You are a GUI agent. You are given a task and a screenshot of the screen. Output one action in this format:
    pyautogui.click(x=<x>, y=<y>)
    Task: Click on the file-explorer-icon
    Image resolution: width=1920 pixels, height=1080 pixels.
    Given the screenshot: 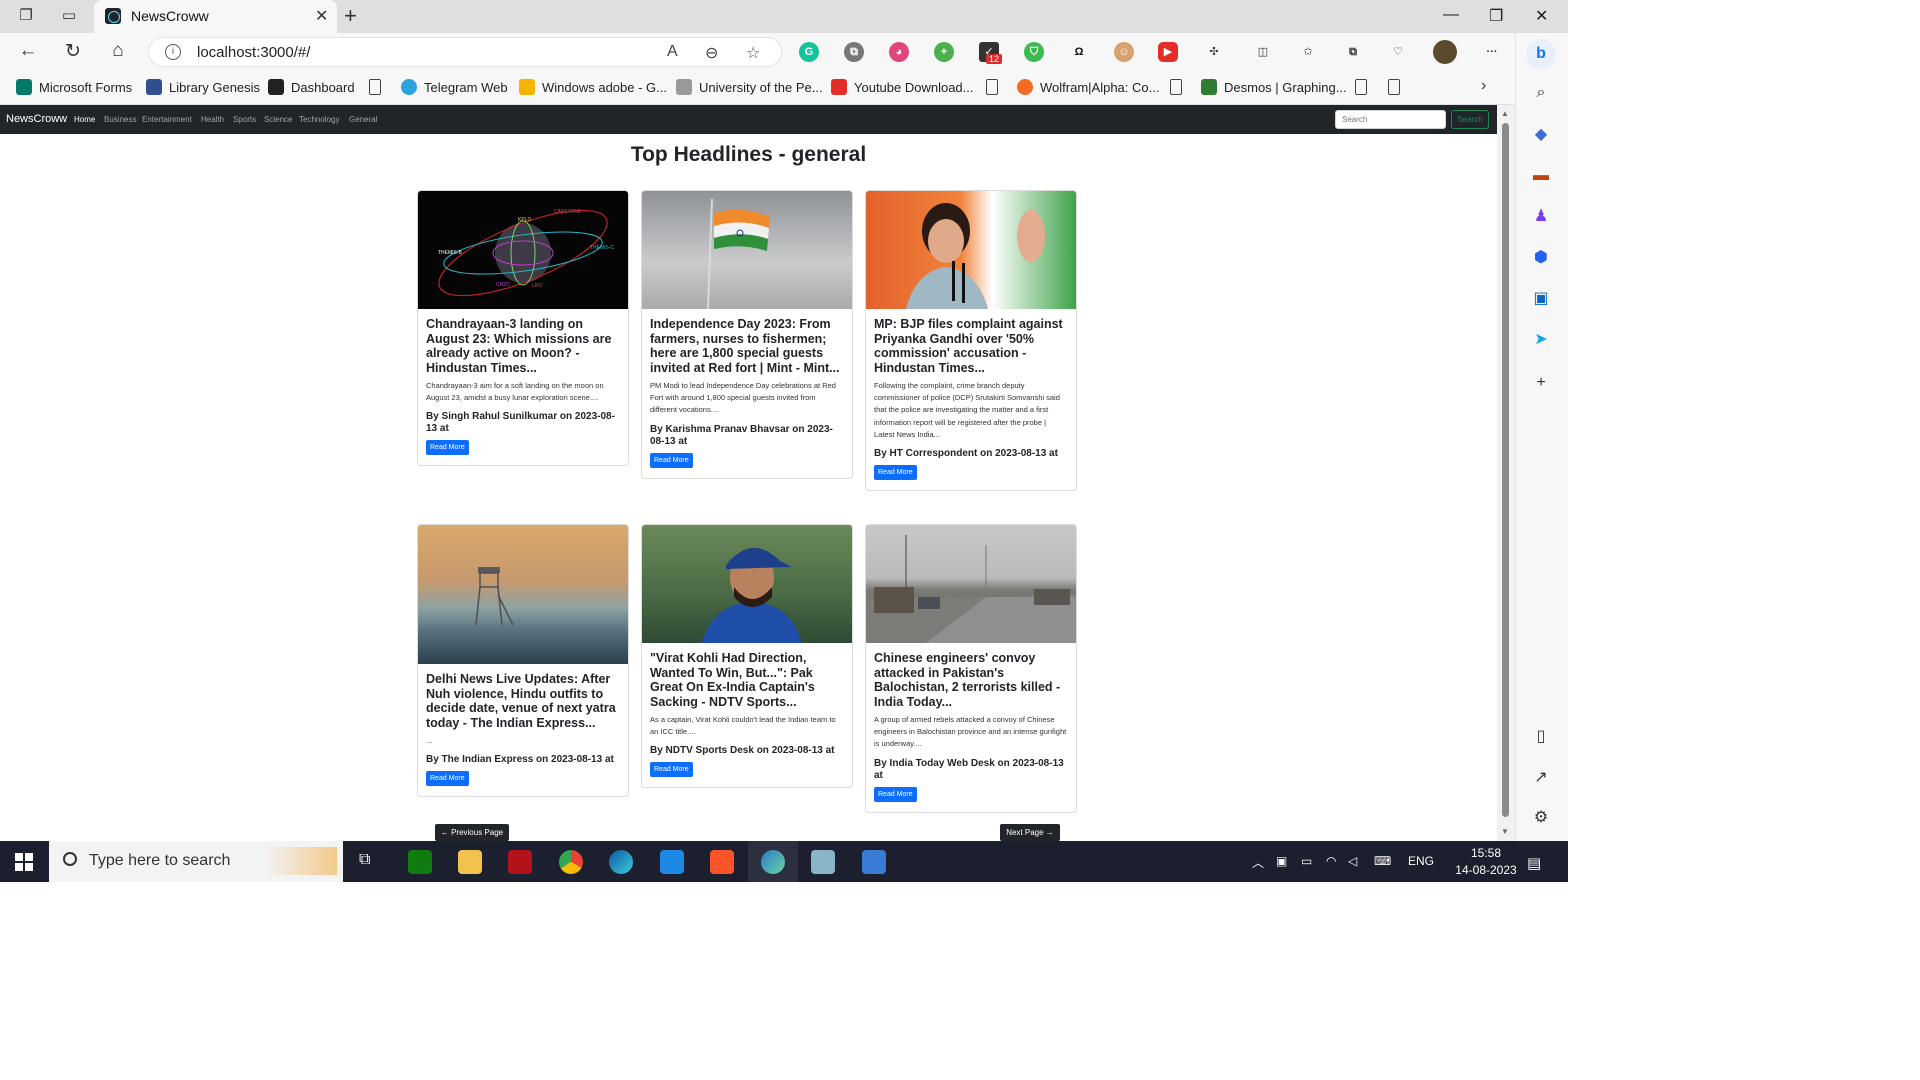 What is the action you would take?
    pyautogui.click(x=470, y=862)
    